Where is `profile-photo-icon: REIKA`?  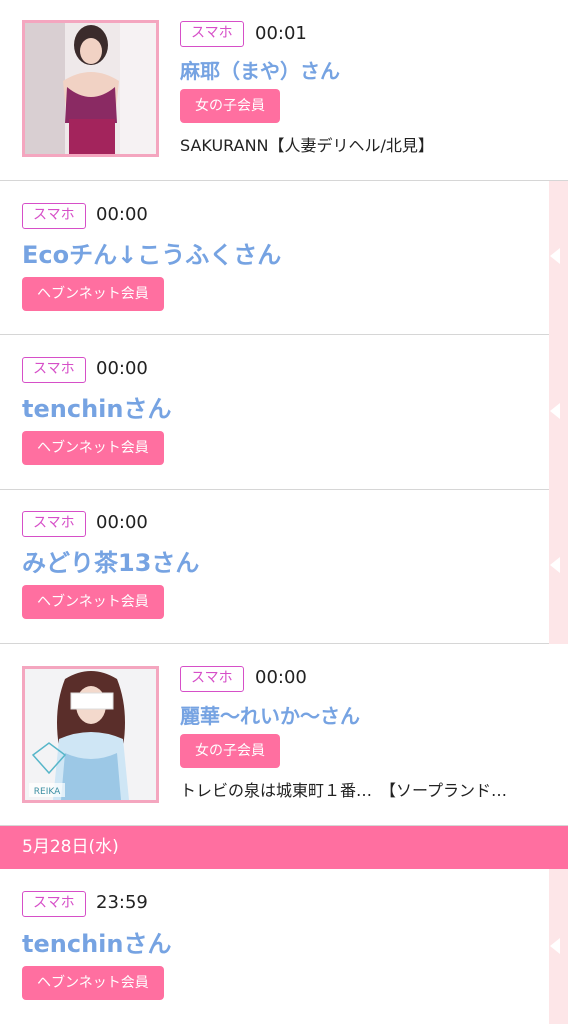
profile-photo-icon: REIKA is located at coordinates (90, 734).